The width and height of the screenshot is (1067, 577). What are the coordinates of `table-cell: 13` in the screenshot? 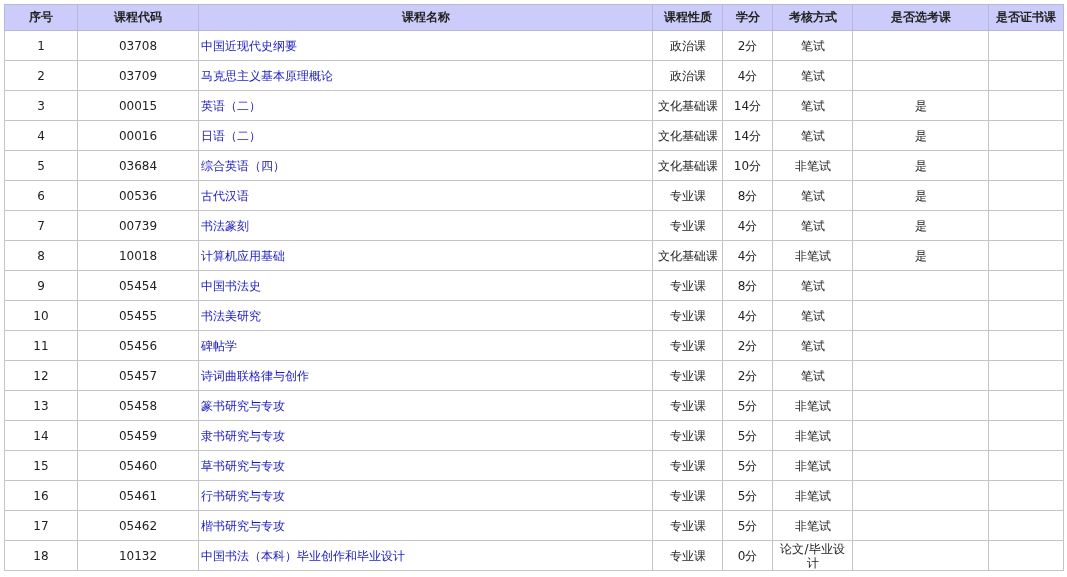 It's located at (41, 405).